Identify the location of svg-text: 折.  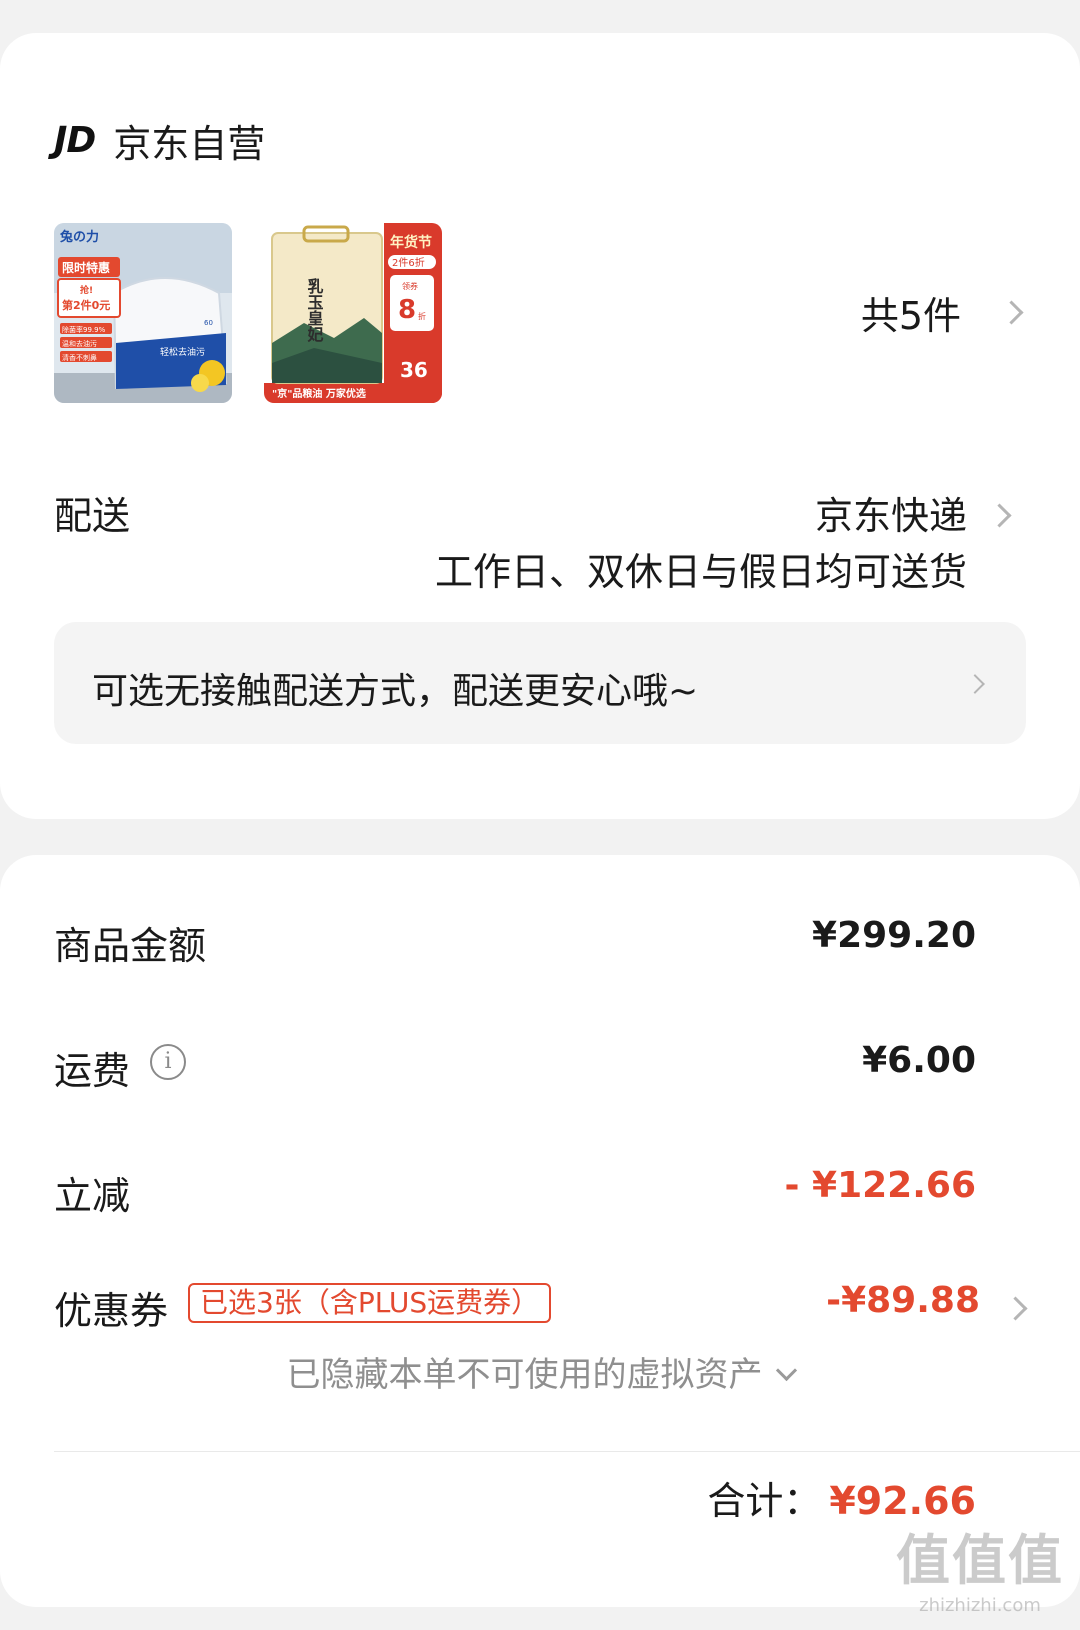
(422, 316).